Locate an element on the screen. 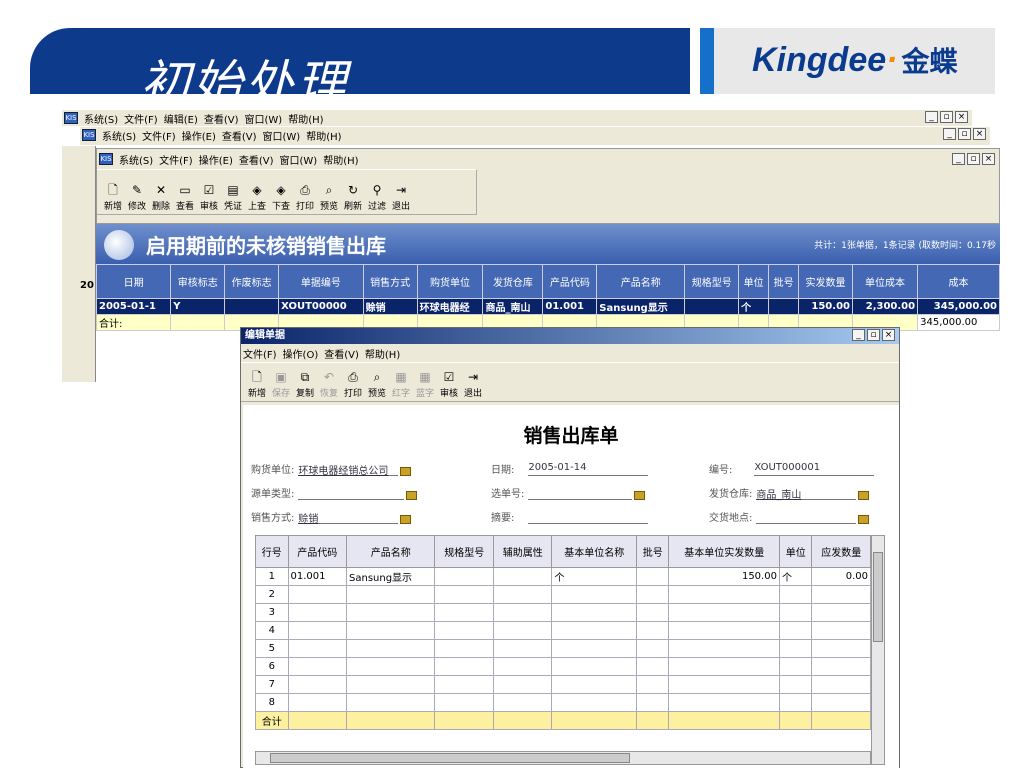 This screenshot has height=769, width=1024. column-header: 规格型号 is located at coordinates (712, 281).